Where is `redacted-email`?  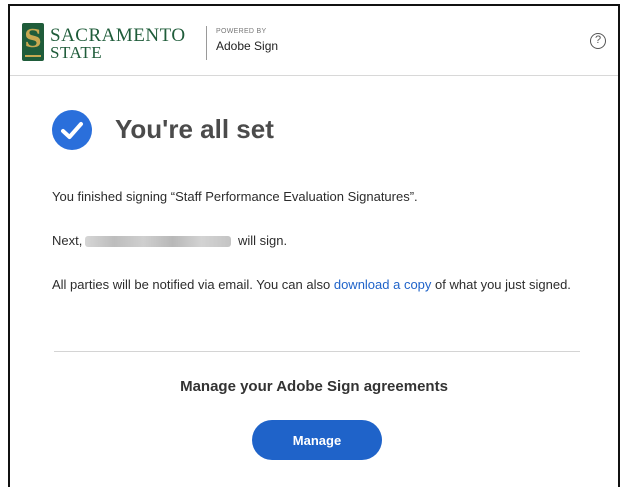
redacted-email is located at coordinates (158, 242).